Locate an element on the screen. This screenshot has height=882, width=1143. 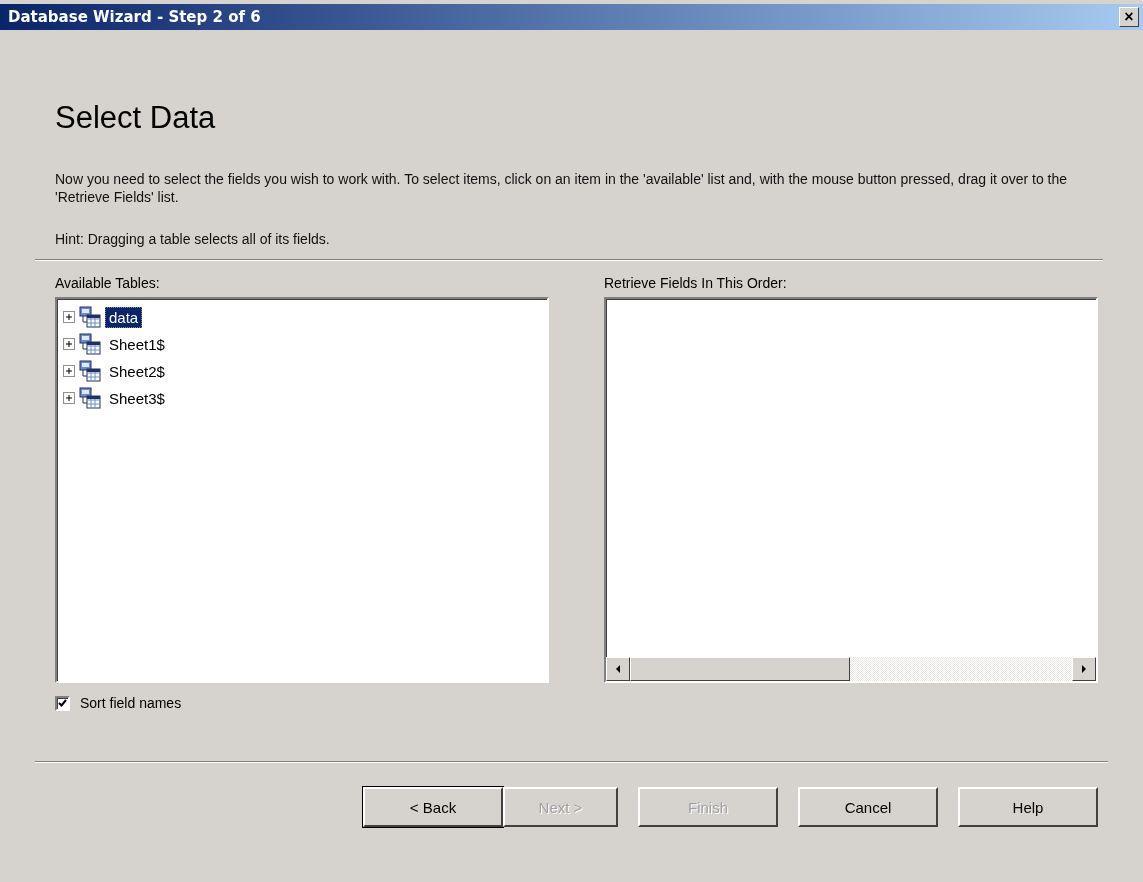
instructions-text: Now you need to select the fields you wish to work with. To select items, click on an item in the 'available' list and, with the mouse button pressed, drag it over to the 'Retrieve Fields' list. is located at coordinates (562, 188).